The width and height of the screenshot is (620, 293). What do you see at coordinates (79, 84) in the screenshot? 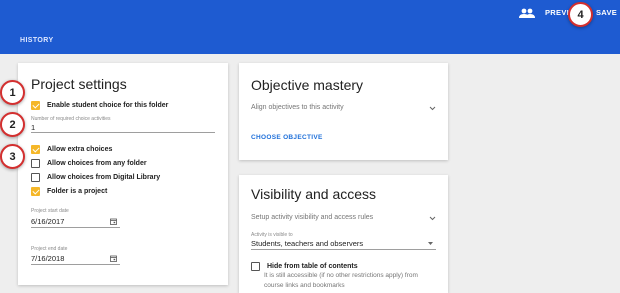
I see `project-settings-title: Project settings` at bounding box center [79, 84].